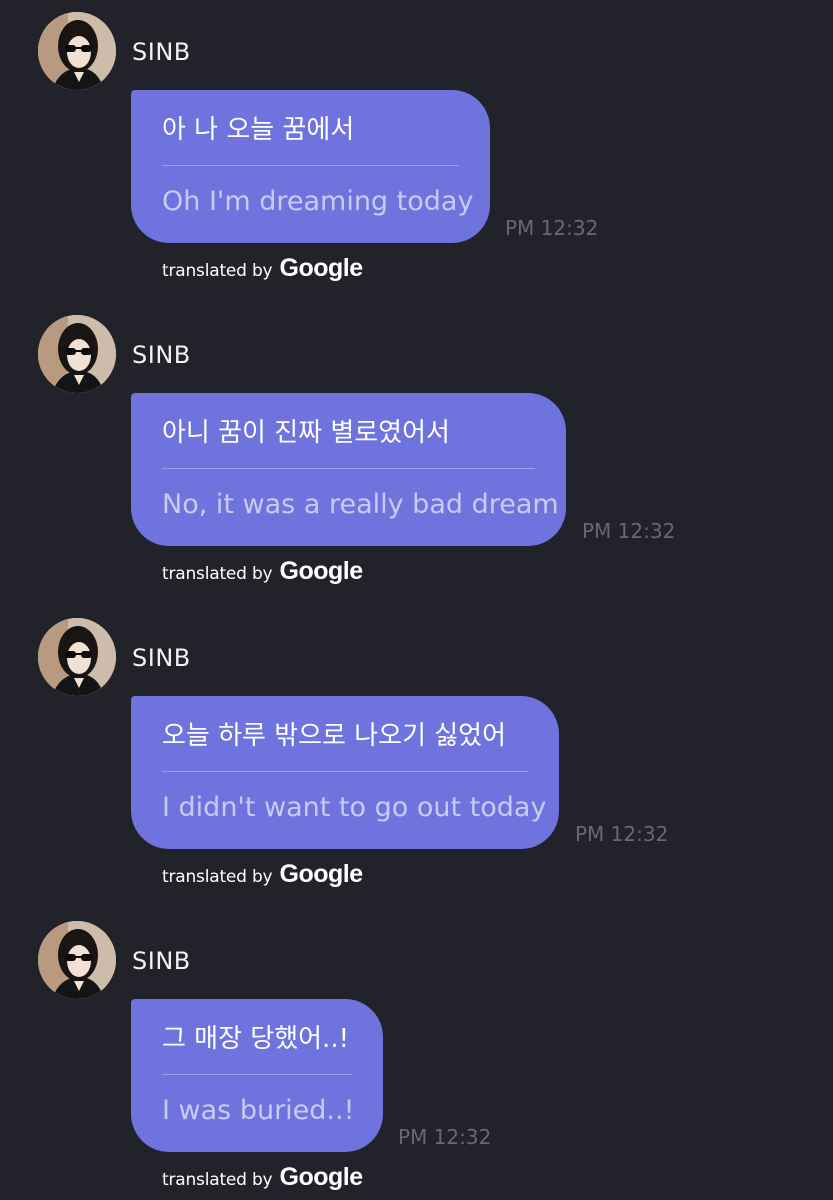 The width and height of the screenshot is (833, 1200). I want to click on message-bubble: 아 나 오늘 꿈에서 Oh I'm dreaming today, so click(310, 166).